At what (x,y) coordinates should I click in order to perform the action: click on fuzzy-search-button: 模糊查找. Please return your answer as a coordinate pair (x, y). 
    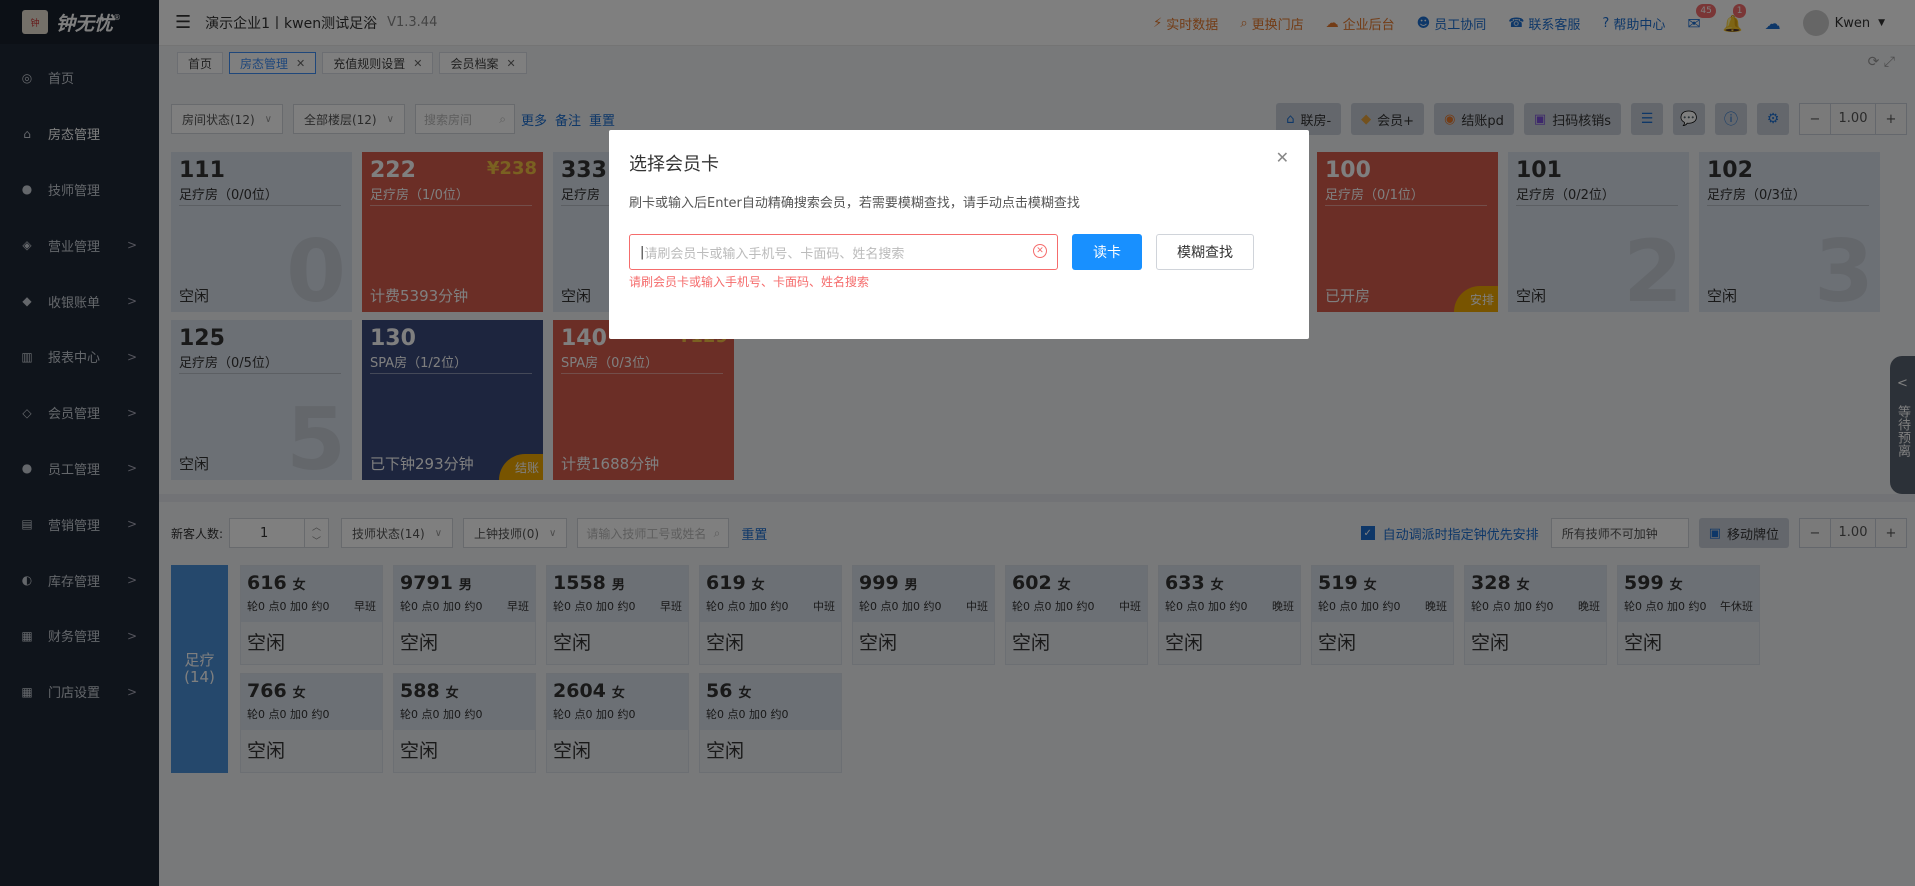
    Looking at the image, I should click on (1205, 252).